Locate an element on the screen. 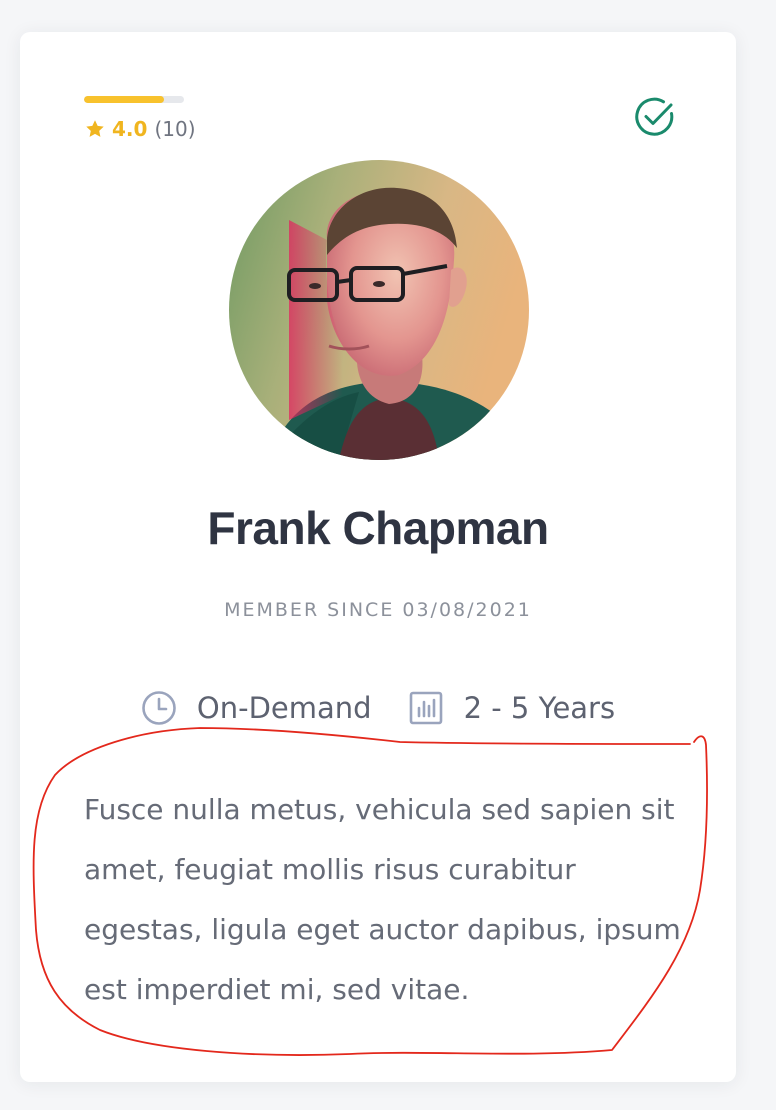 The height and width of the screenshot is (1110, 776). star-icon is located at coordinates (95, 128).